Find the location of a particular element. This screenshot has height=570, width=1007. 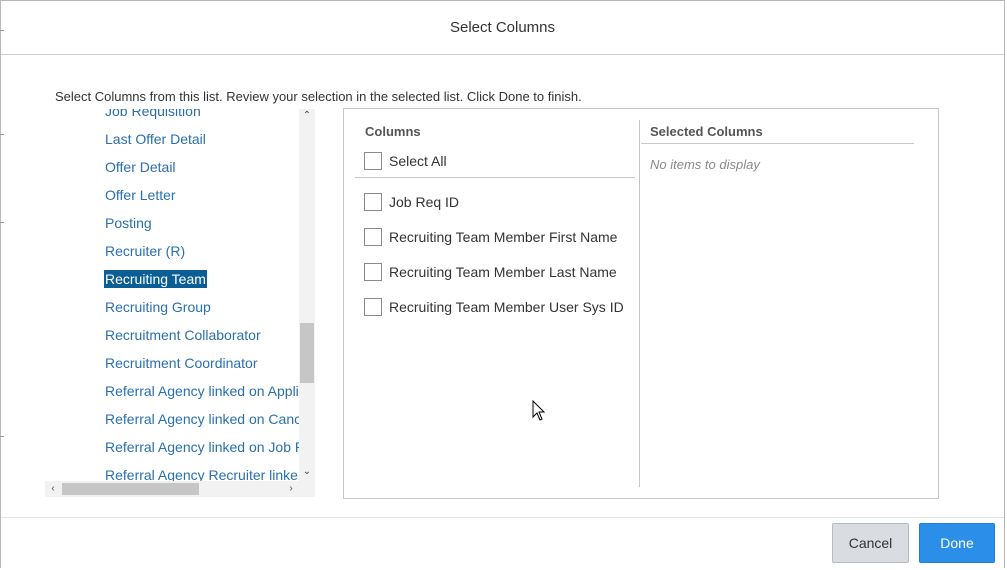

tree-item-referral-agency-recruiter: Referral Agency Recruiter linke is located at coordinates (201, 473).